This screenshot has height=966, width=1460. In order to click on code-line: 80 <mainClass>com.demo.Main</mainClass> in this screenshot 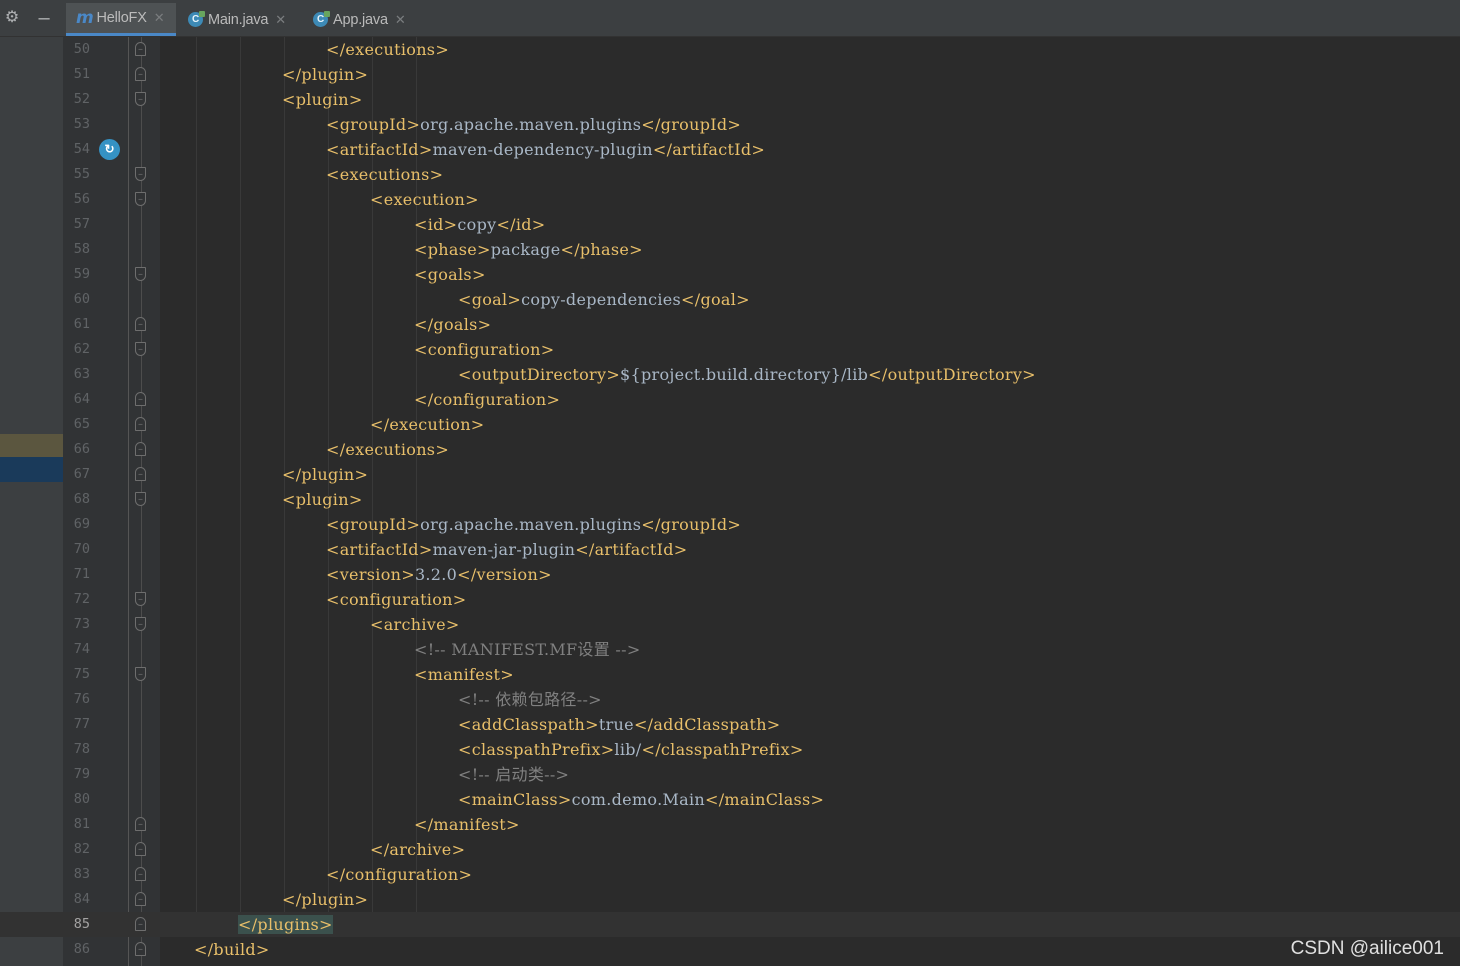, I will do `click(730, 799)`.